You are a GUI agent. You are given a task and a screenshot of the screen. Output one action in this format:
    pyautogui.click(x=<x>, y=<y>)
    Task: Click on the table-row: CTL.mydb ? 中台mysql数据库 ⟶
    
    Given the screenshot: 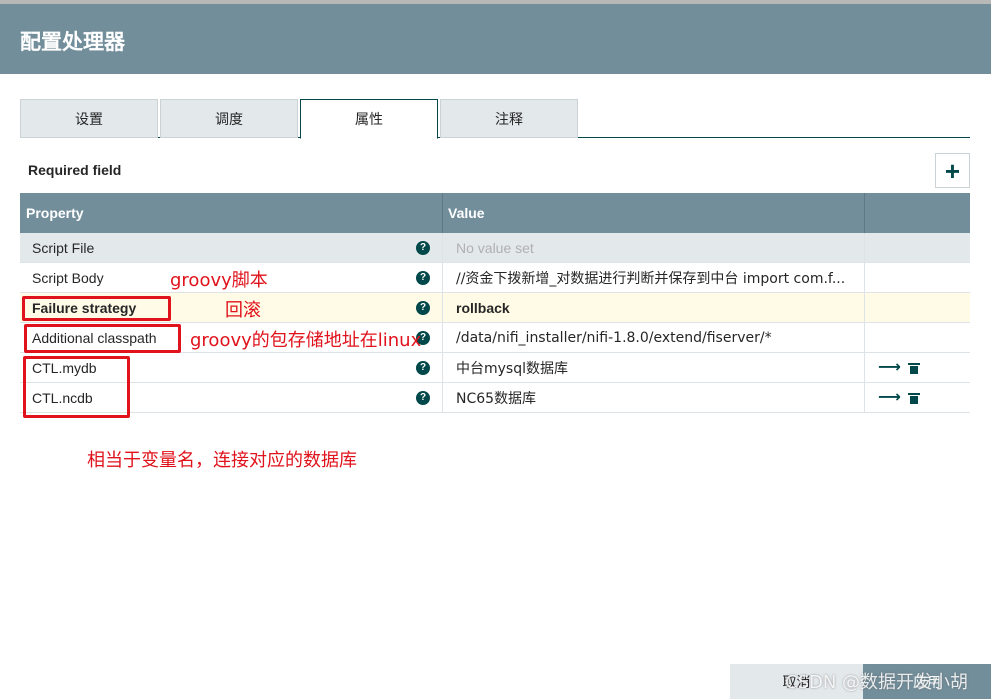 What is the action you would take?
    pyautogui.click(x=495, y=368)
    